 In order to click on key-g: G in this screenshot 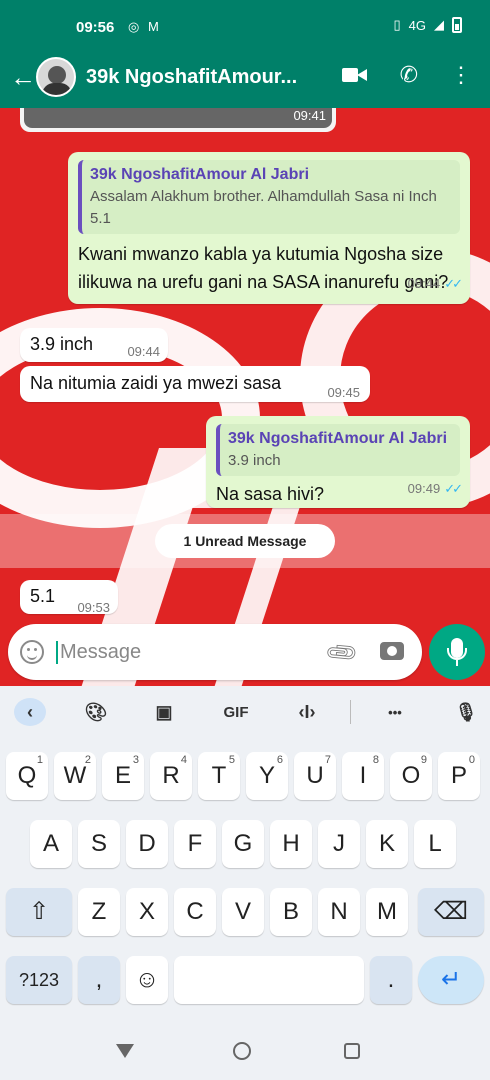, I will do `click(243, 844)`.